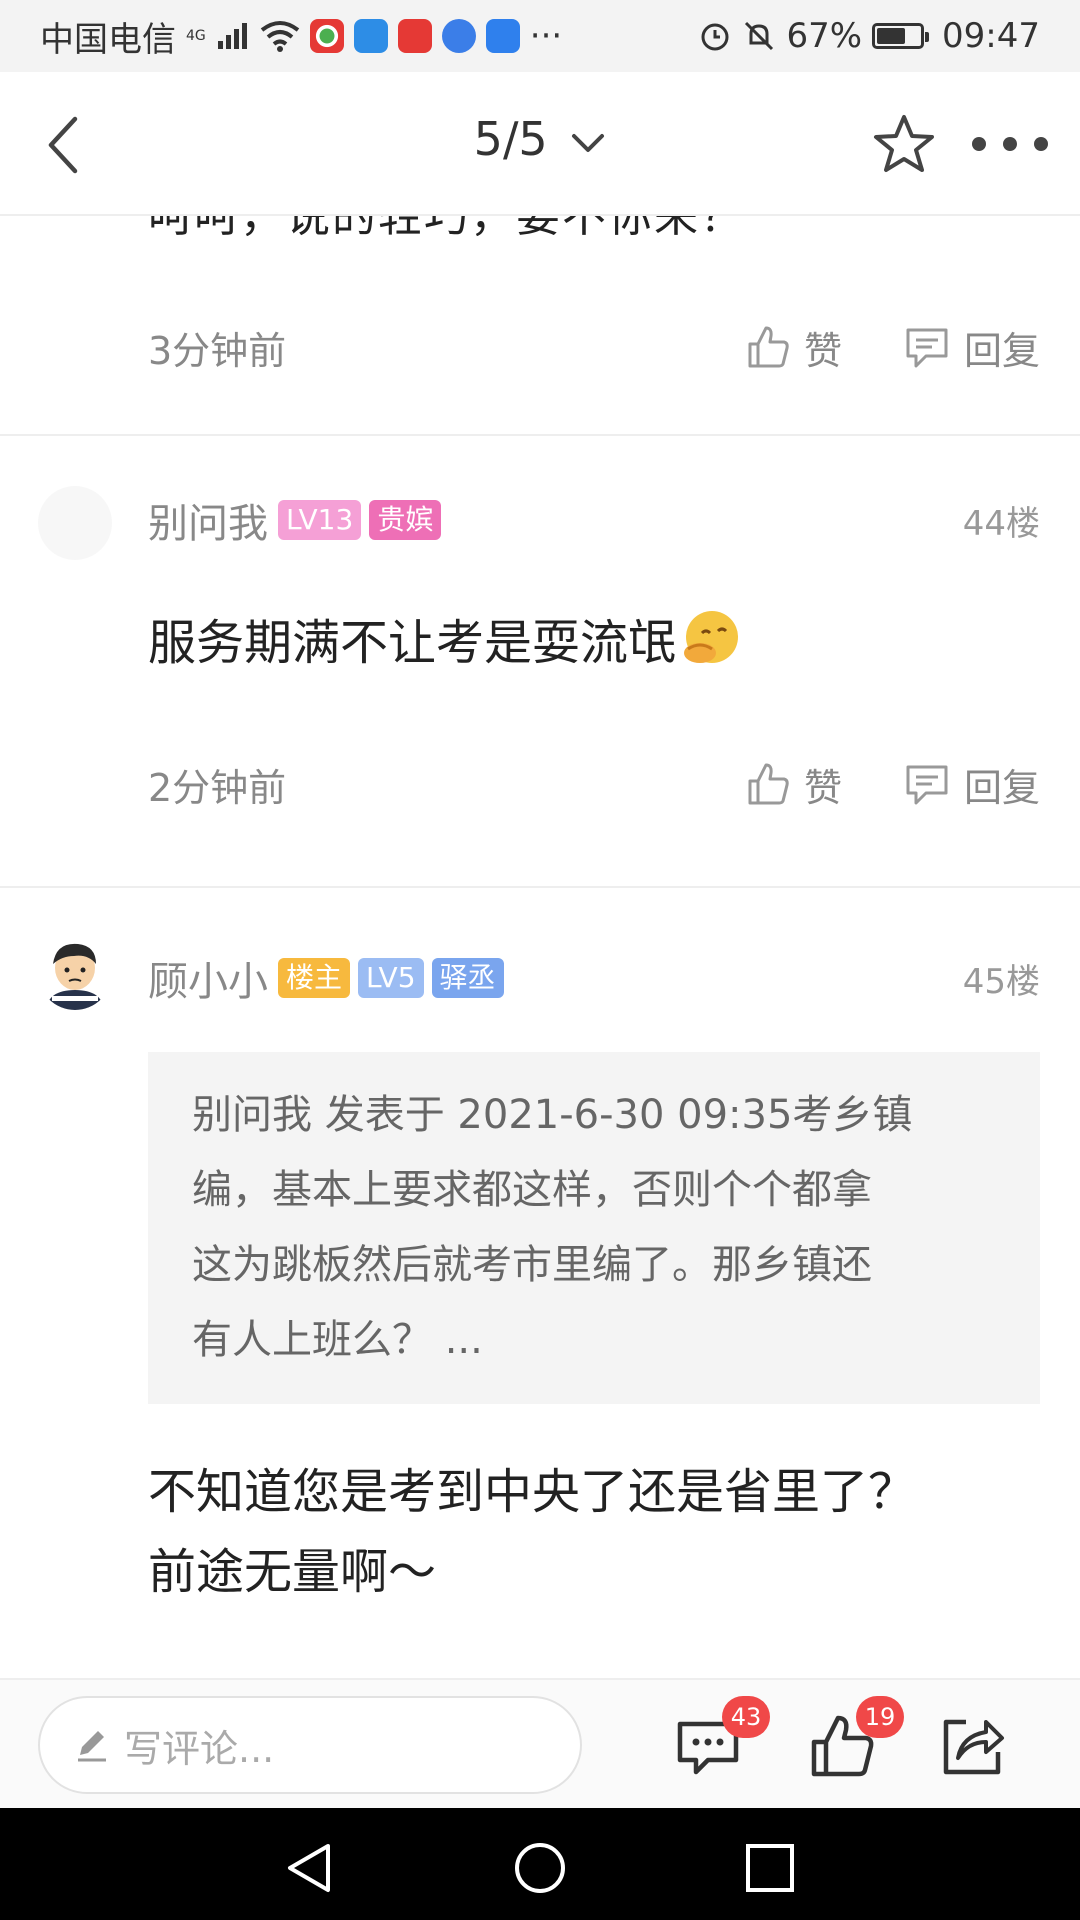  What do you see at coordinates (746, 1717) in the screenshot?
I see `comment-count-badge: 43` at bounding box center [746, 1717].